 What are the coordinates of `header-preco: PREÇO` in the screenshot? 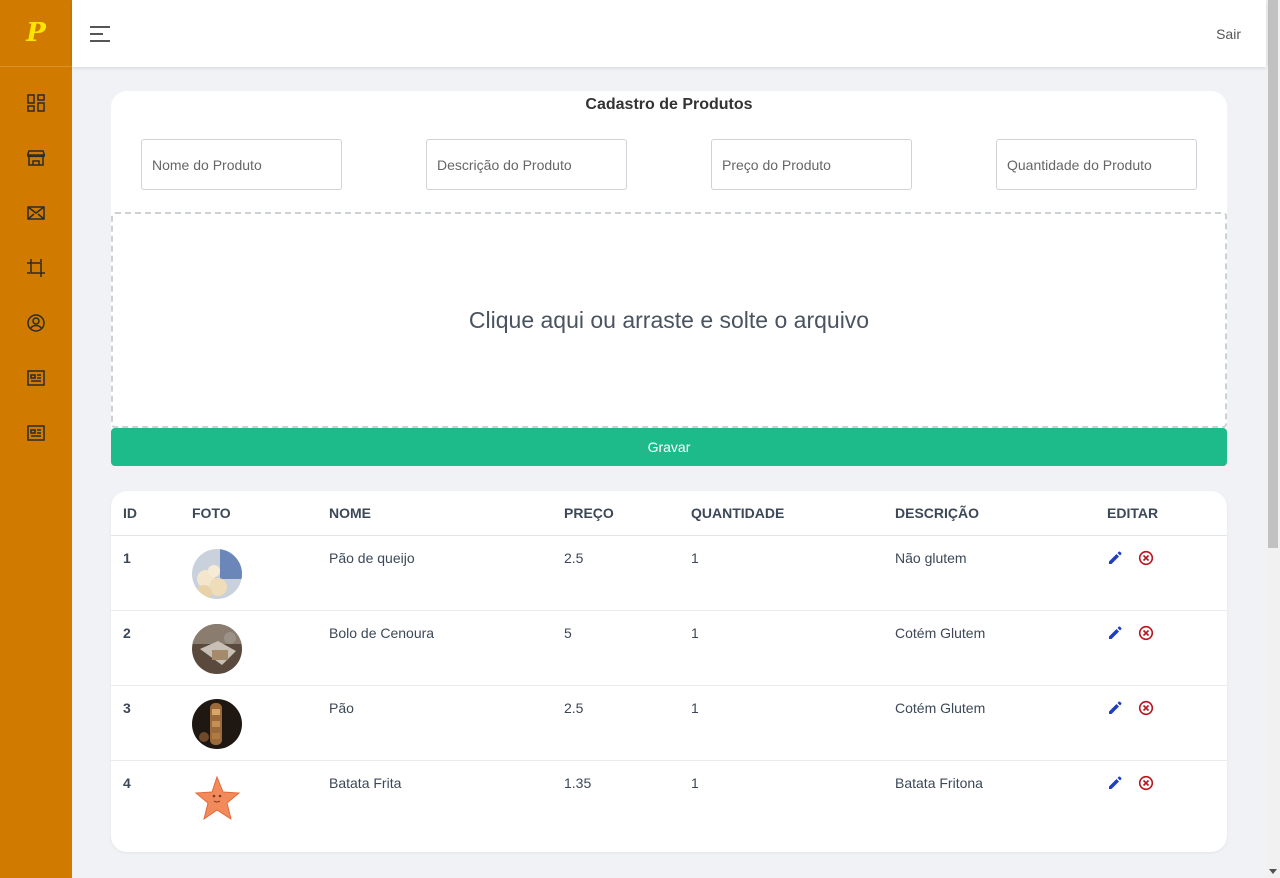 It's located at (589, 513).